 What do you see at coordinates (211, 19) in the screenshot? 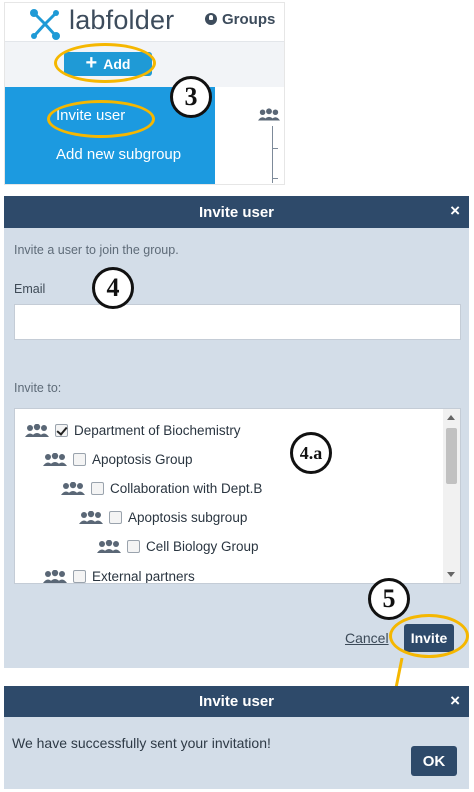
I see `groups-info-icon` at bounding box center [211, 19].